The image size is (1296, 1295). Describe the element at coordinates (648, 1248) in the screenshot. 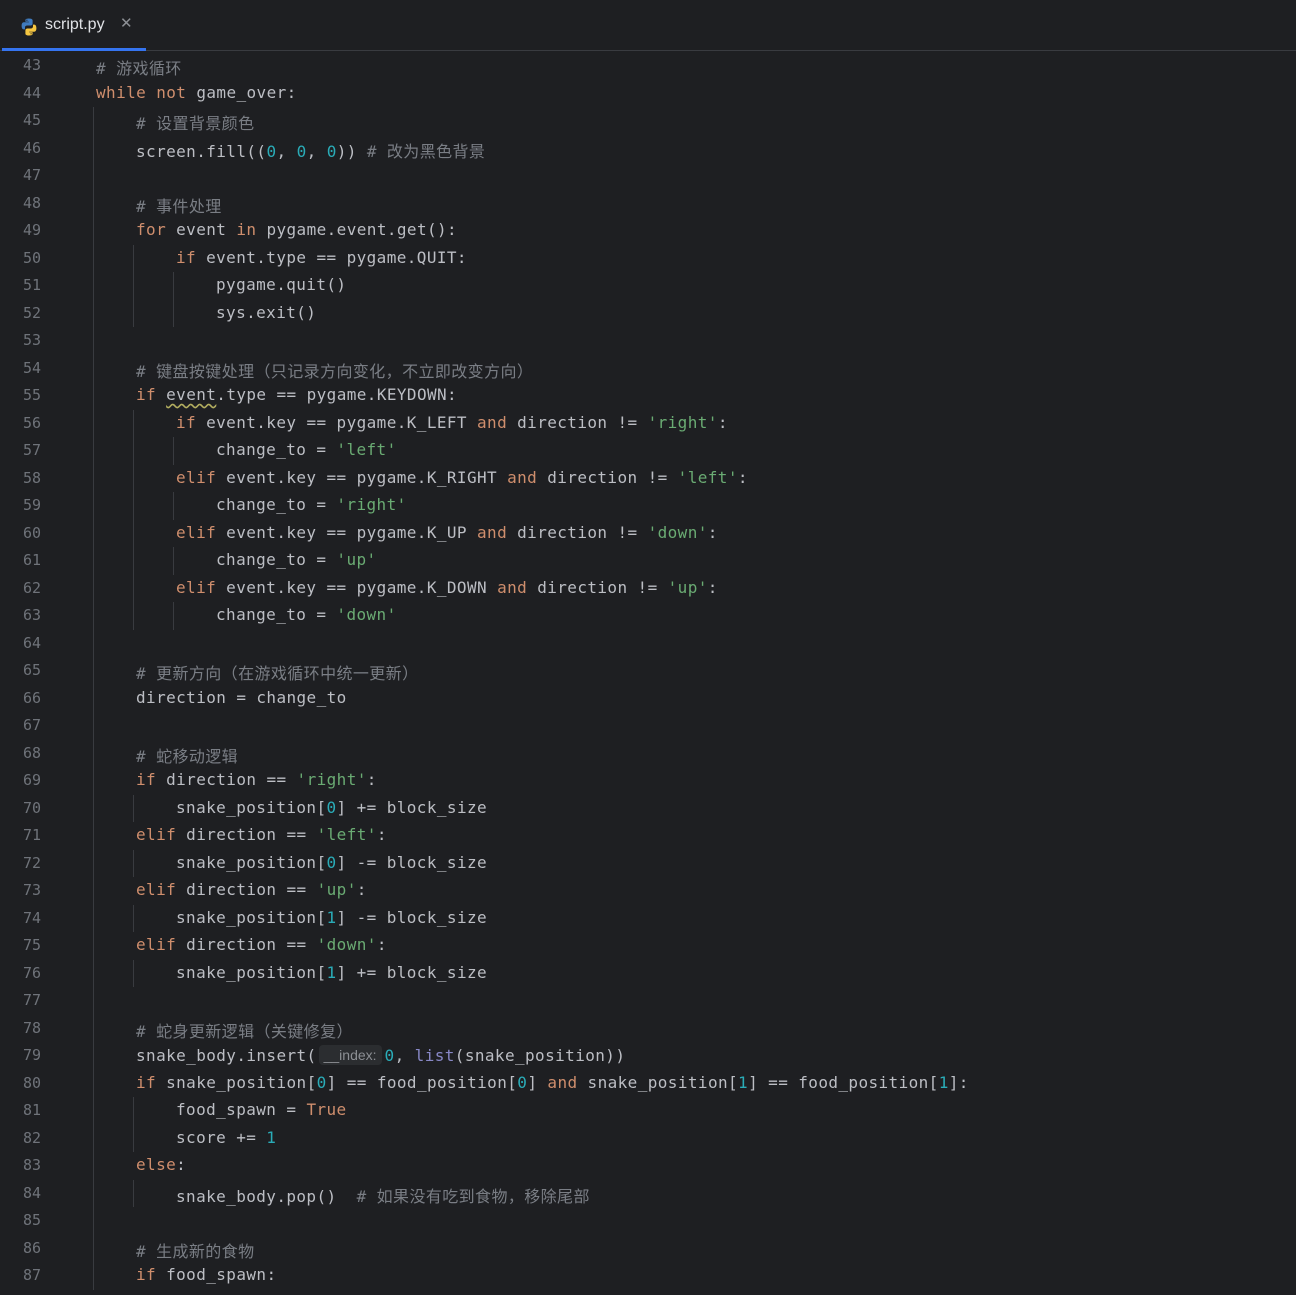

I see `code-line: 86 # 生成新的食物` at that location.